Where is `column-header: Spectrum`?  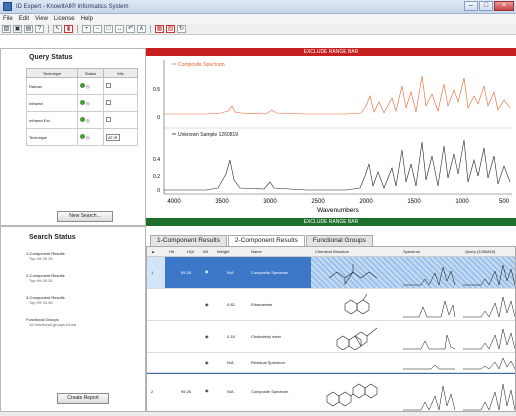
column-header: Spectrum is located at coordinates (412, 251).